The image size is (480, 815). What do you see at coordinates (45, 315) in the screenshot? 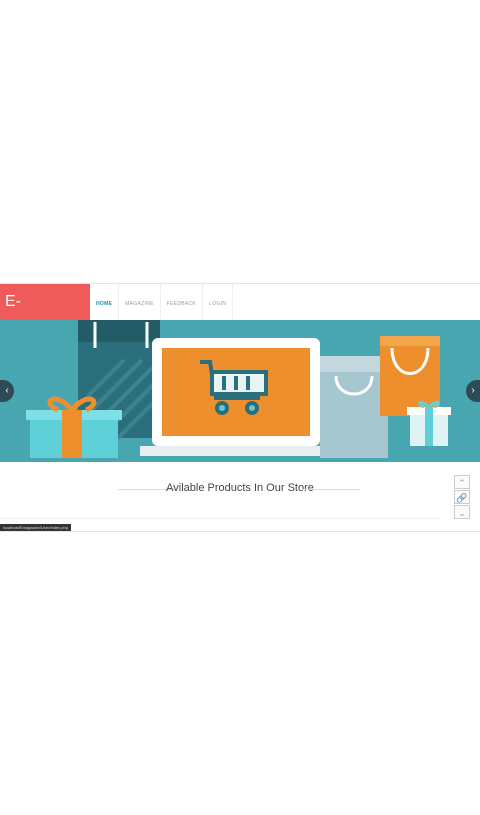
I see `site-logo: E-Magazine` at bounding box center [45, 315].